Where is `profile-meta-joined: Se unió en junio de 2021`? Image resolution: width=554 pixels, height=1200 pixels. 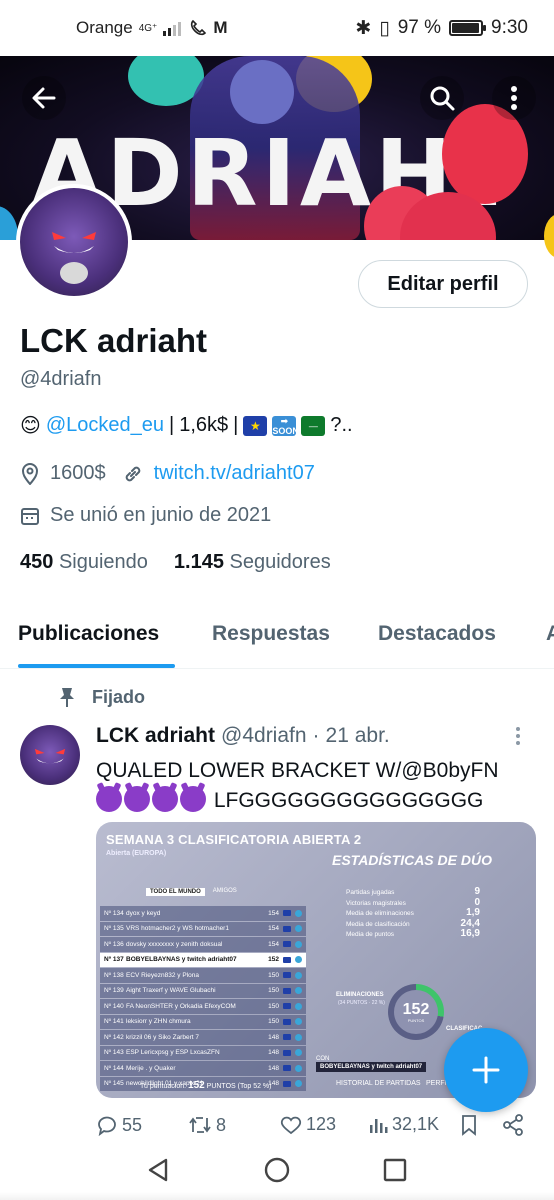
profile-meta-joined: Se unió en junio de 2021 is located at coordinates (145, 515).